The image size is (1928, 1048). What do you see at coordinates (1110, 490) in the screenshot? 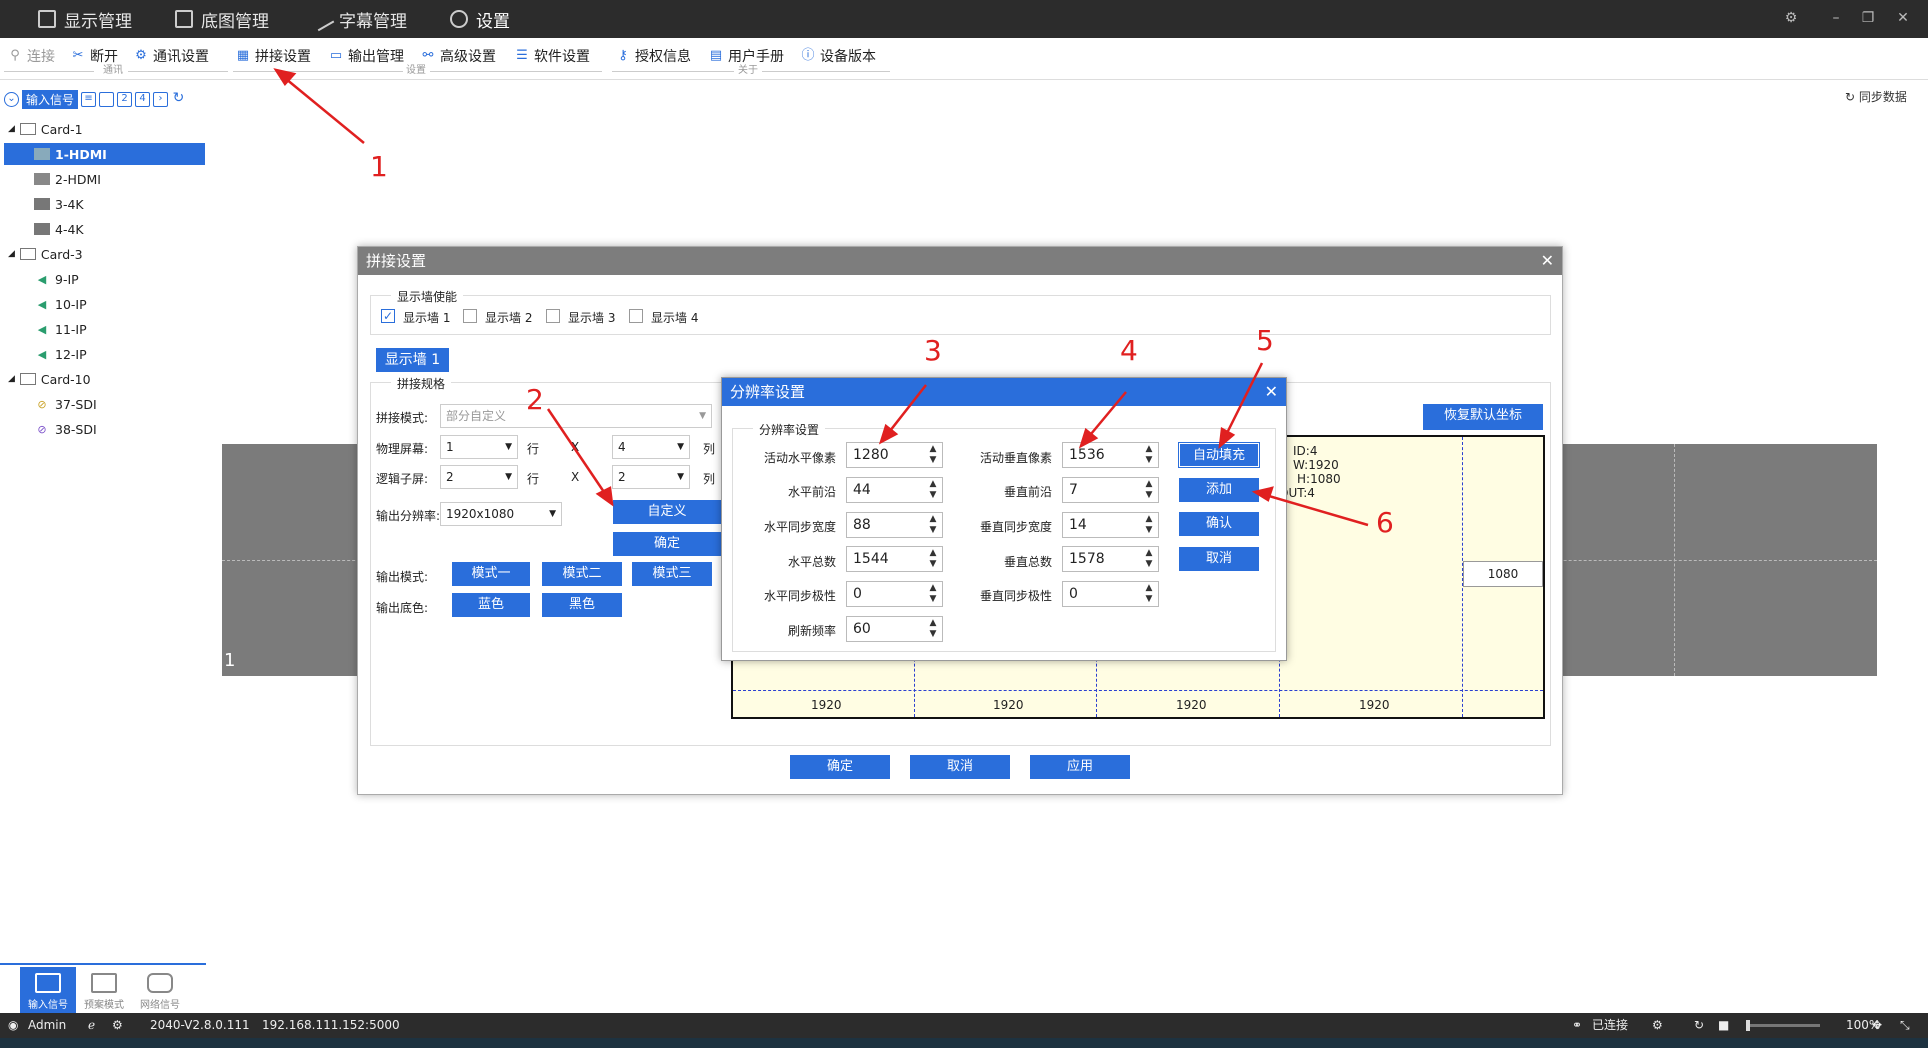
I see `v-front-porch-input: 7 ▲ ▼` at bounding box center [1110, 490].